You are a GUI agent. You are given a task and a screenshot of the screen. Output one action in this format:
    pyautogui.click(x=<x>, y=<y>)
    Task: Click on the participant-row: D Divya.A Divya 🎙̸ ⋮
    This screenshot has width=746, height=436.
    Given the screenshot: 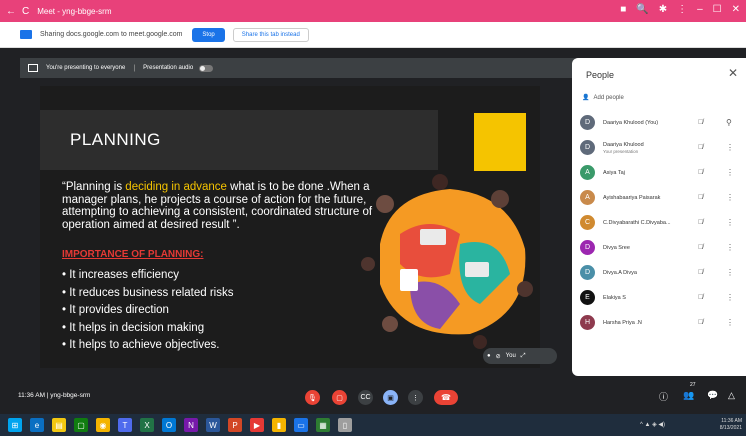 What is the action you would take?
    pyautogui.click(x=660, y=272)
    